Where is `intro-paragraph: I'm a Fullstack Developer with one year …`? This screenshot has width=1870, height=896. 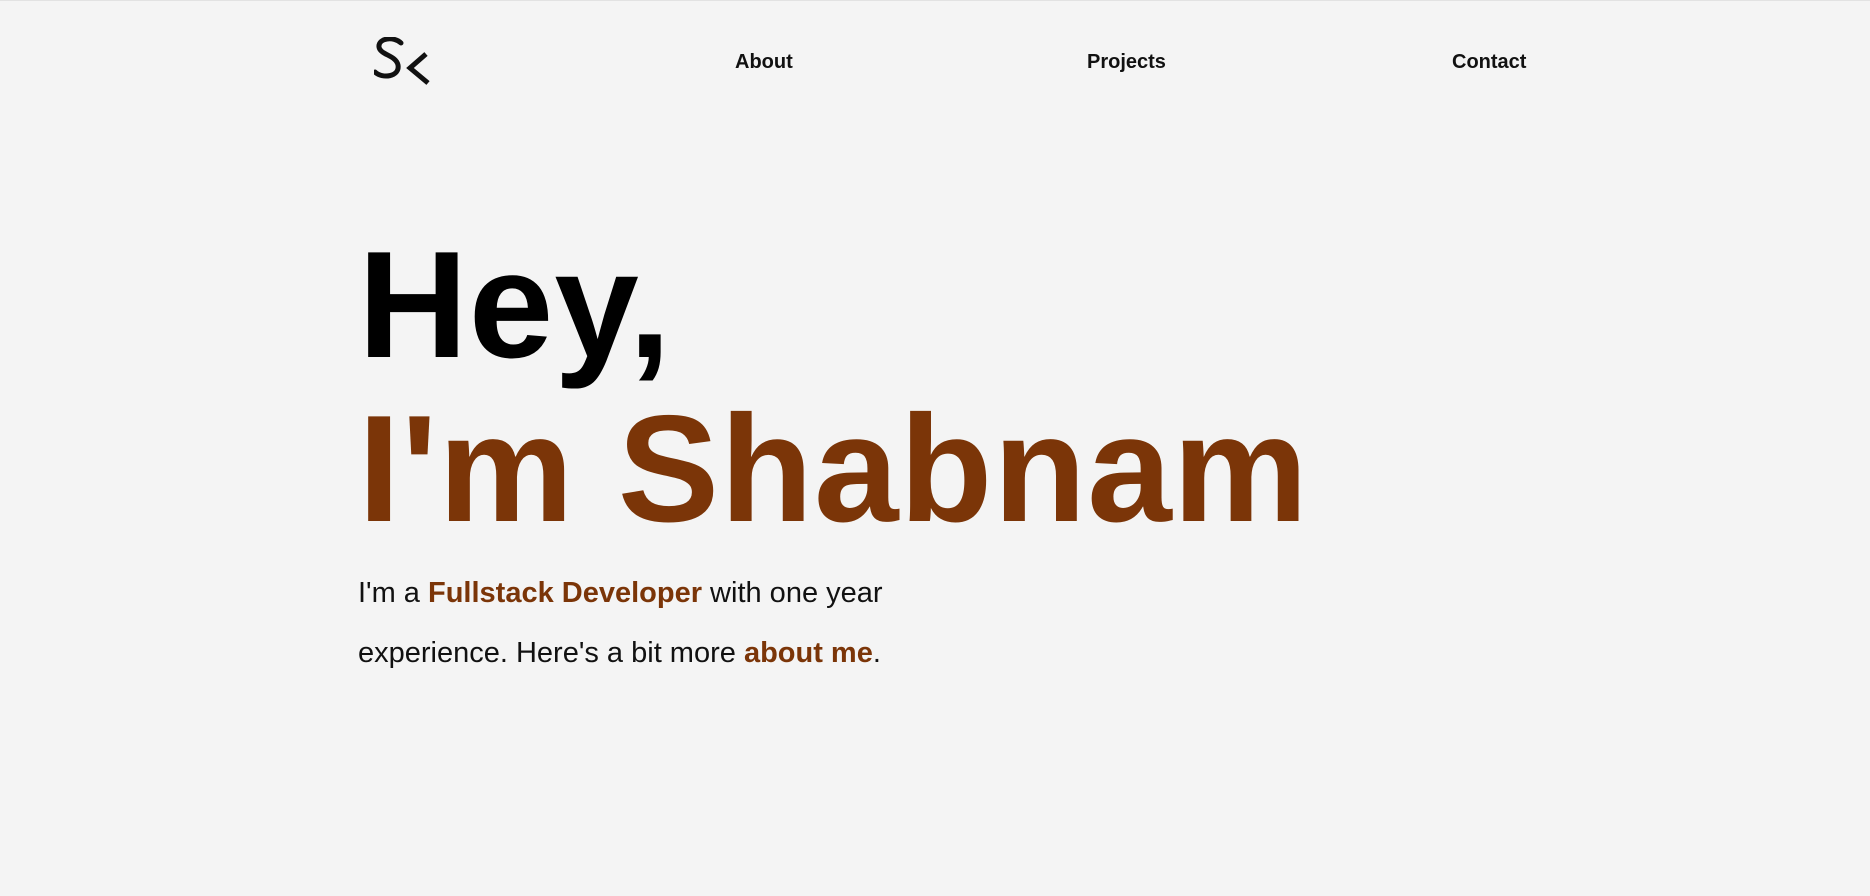 intro-paragraph: I'm a Fullstack Developer with one year … is located at coordinates (668, 623).